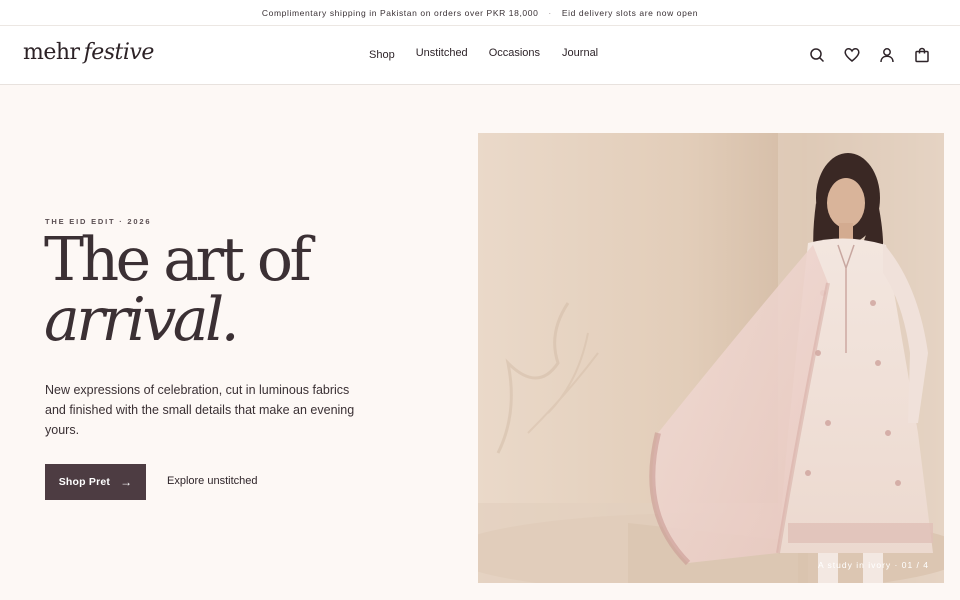 This screenshot has width=960, height=600. Describe the element at coordinates (817, 55) in the screenshot. I see `search-icon` at that location.